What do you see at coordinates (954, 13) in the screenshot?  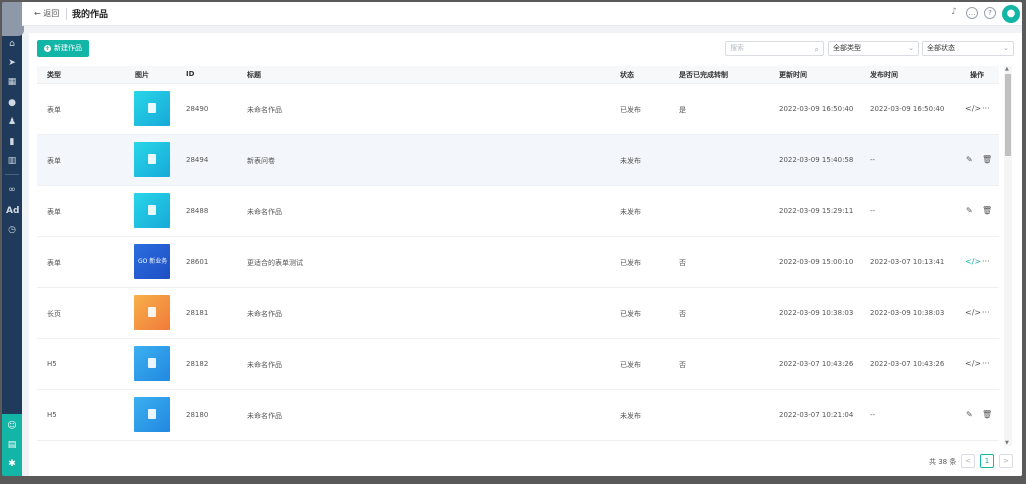 I see `bell-icon: ♪` at bounding box center [954, 13].